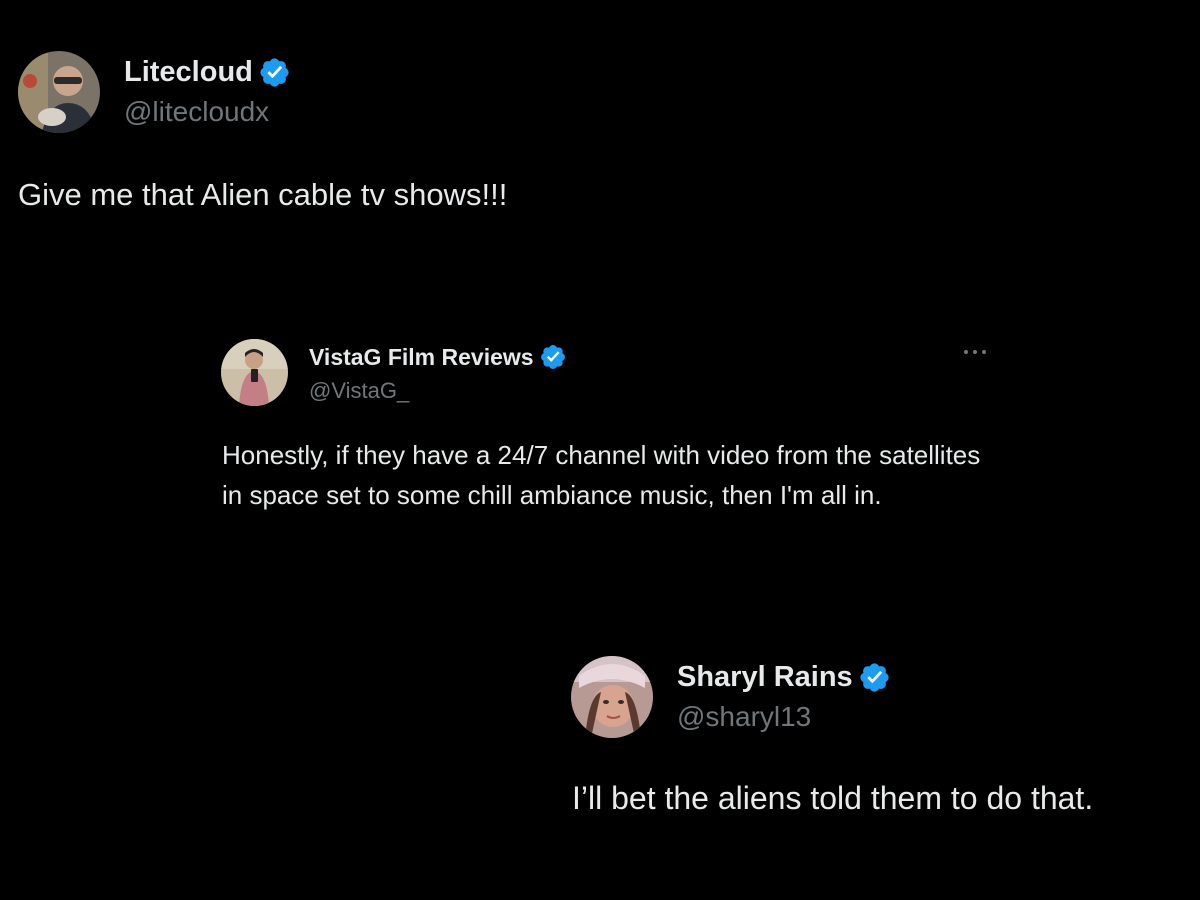  I want to click on display-name: Sharyl Rains, so click(765, 677).